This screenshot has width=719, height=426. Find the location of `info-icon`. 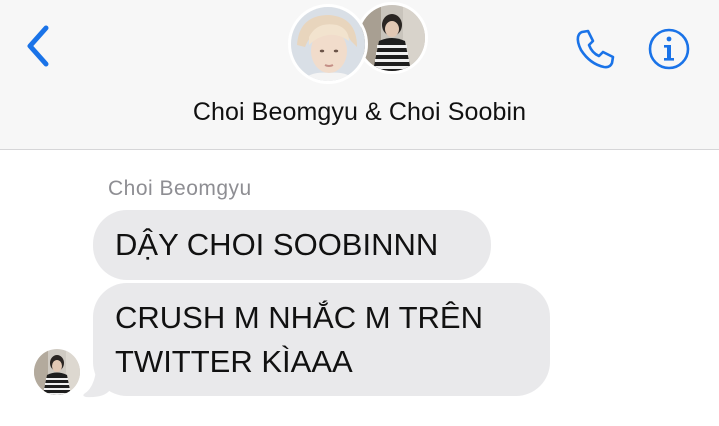

info-icon is located at coordinates (669, 49).